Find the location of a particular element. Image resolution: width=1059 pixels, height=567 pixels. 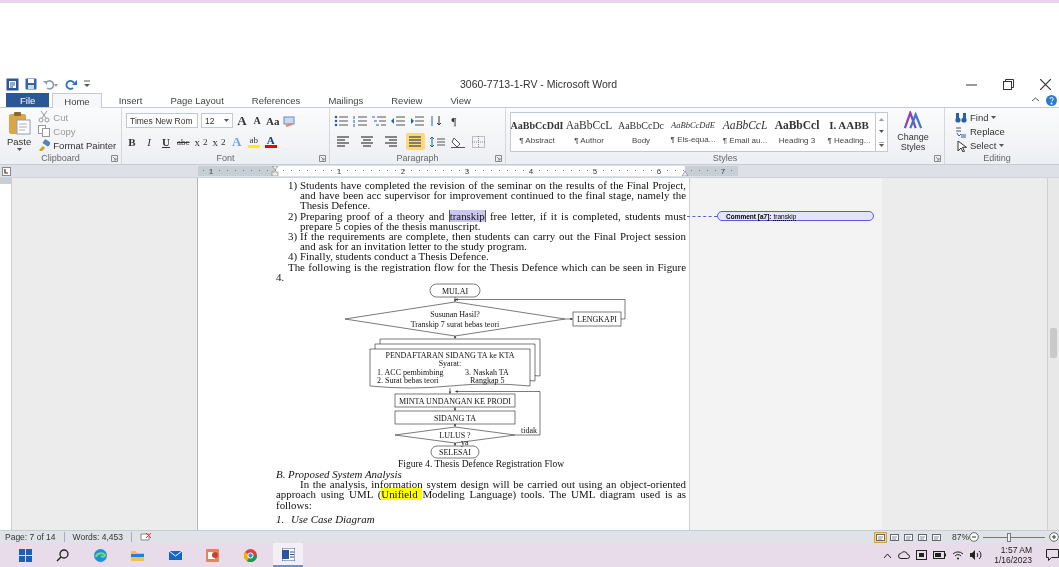

redo-icon is located at coordinates (71, 84).